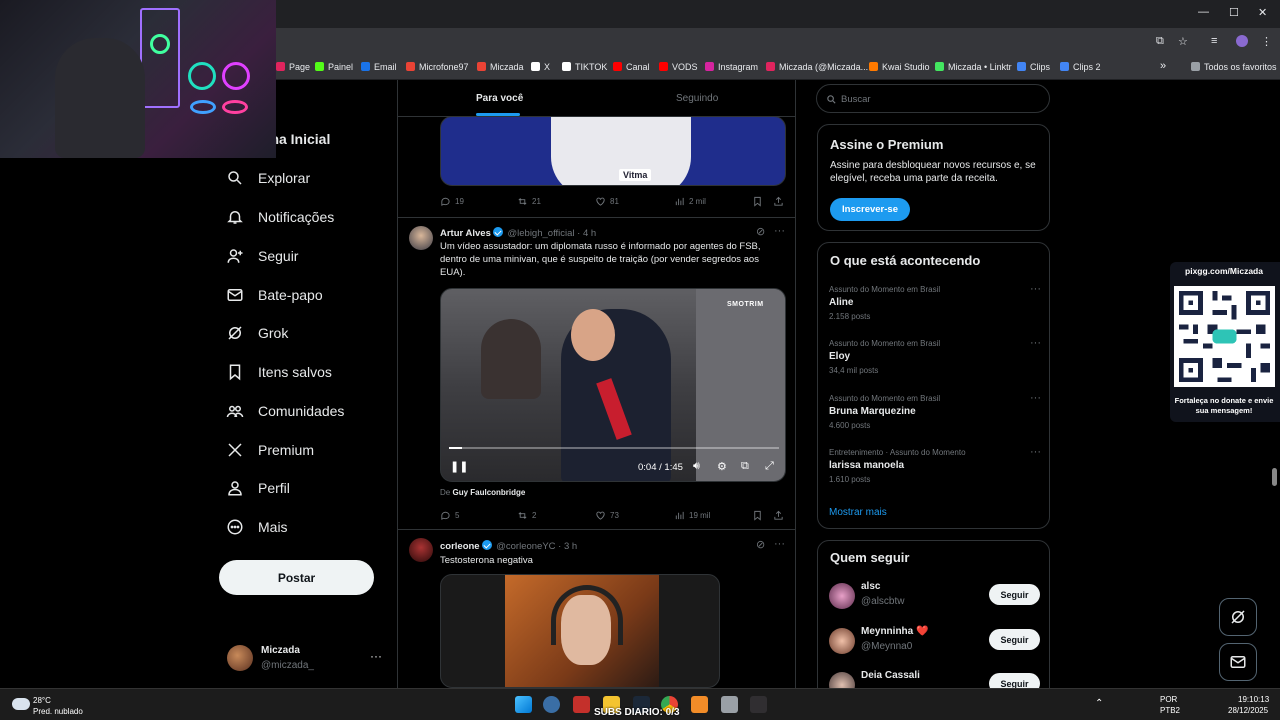  What do you see at coordinates (1266, 41) in the screenshot?
I see `menu-icon: ⋮` at bounding box center [1266, 41].